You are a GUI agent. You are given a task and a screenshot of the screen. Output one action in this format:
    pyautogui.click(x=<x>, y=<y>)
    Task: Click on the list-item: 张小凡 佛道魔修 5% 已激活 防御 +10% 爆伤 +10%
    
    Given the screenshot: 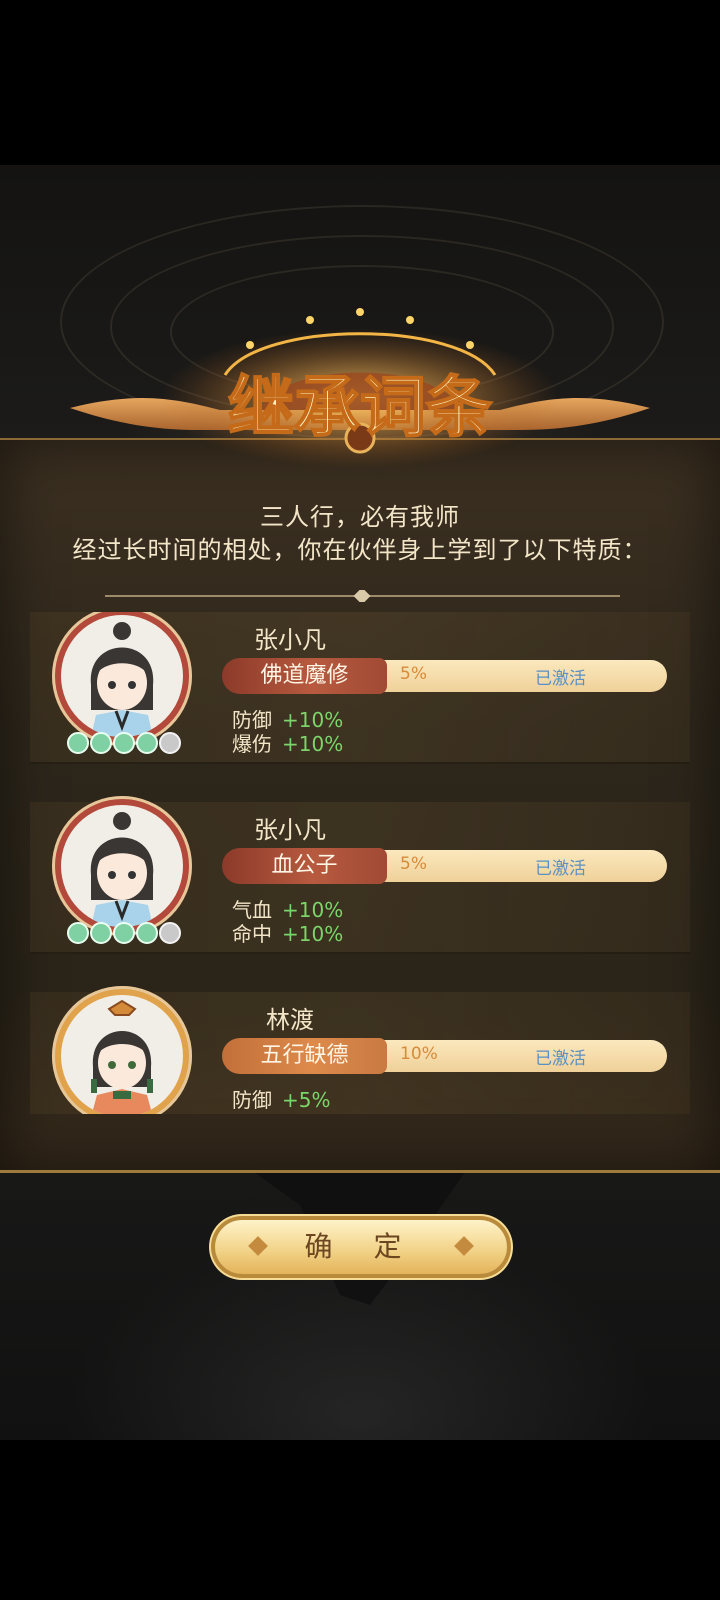 What is the action you would take?
    pyautogui.click(x=360, y=707)
    